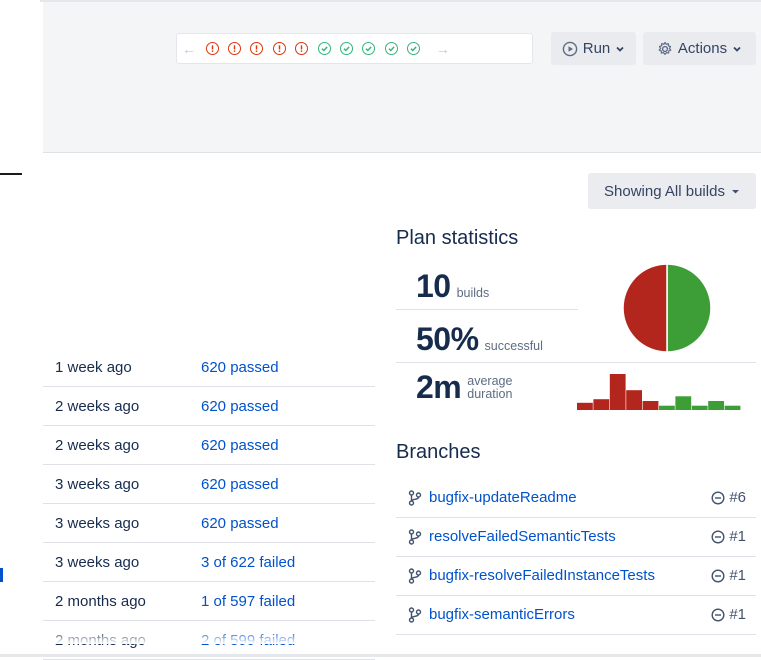 The height and width of the screenshot is (660, 761). Describe the element at coordinates (737, 497) in the screenshot. I see `branch-build-number: #6` at that location.